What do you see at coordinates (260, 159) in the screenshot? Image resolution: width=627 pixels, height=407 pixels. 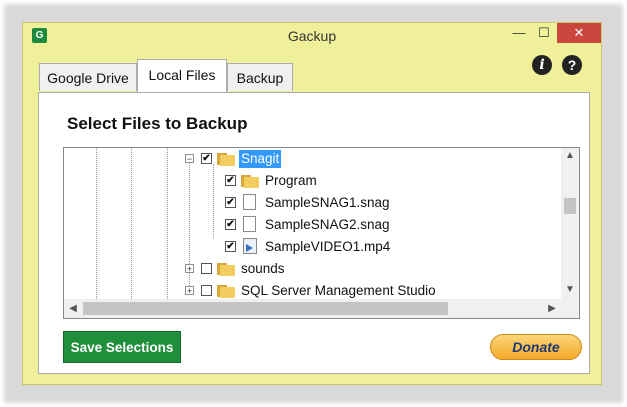 I see `tree-item-label: Snagit` at bounding box center [260, 159].